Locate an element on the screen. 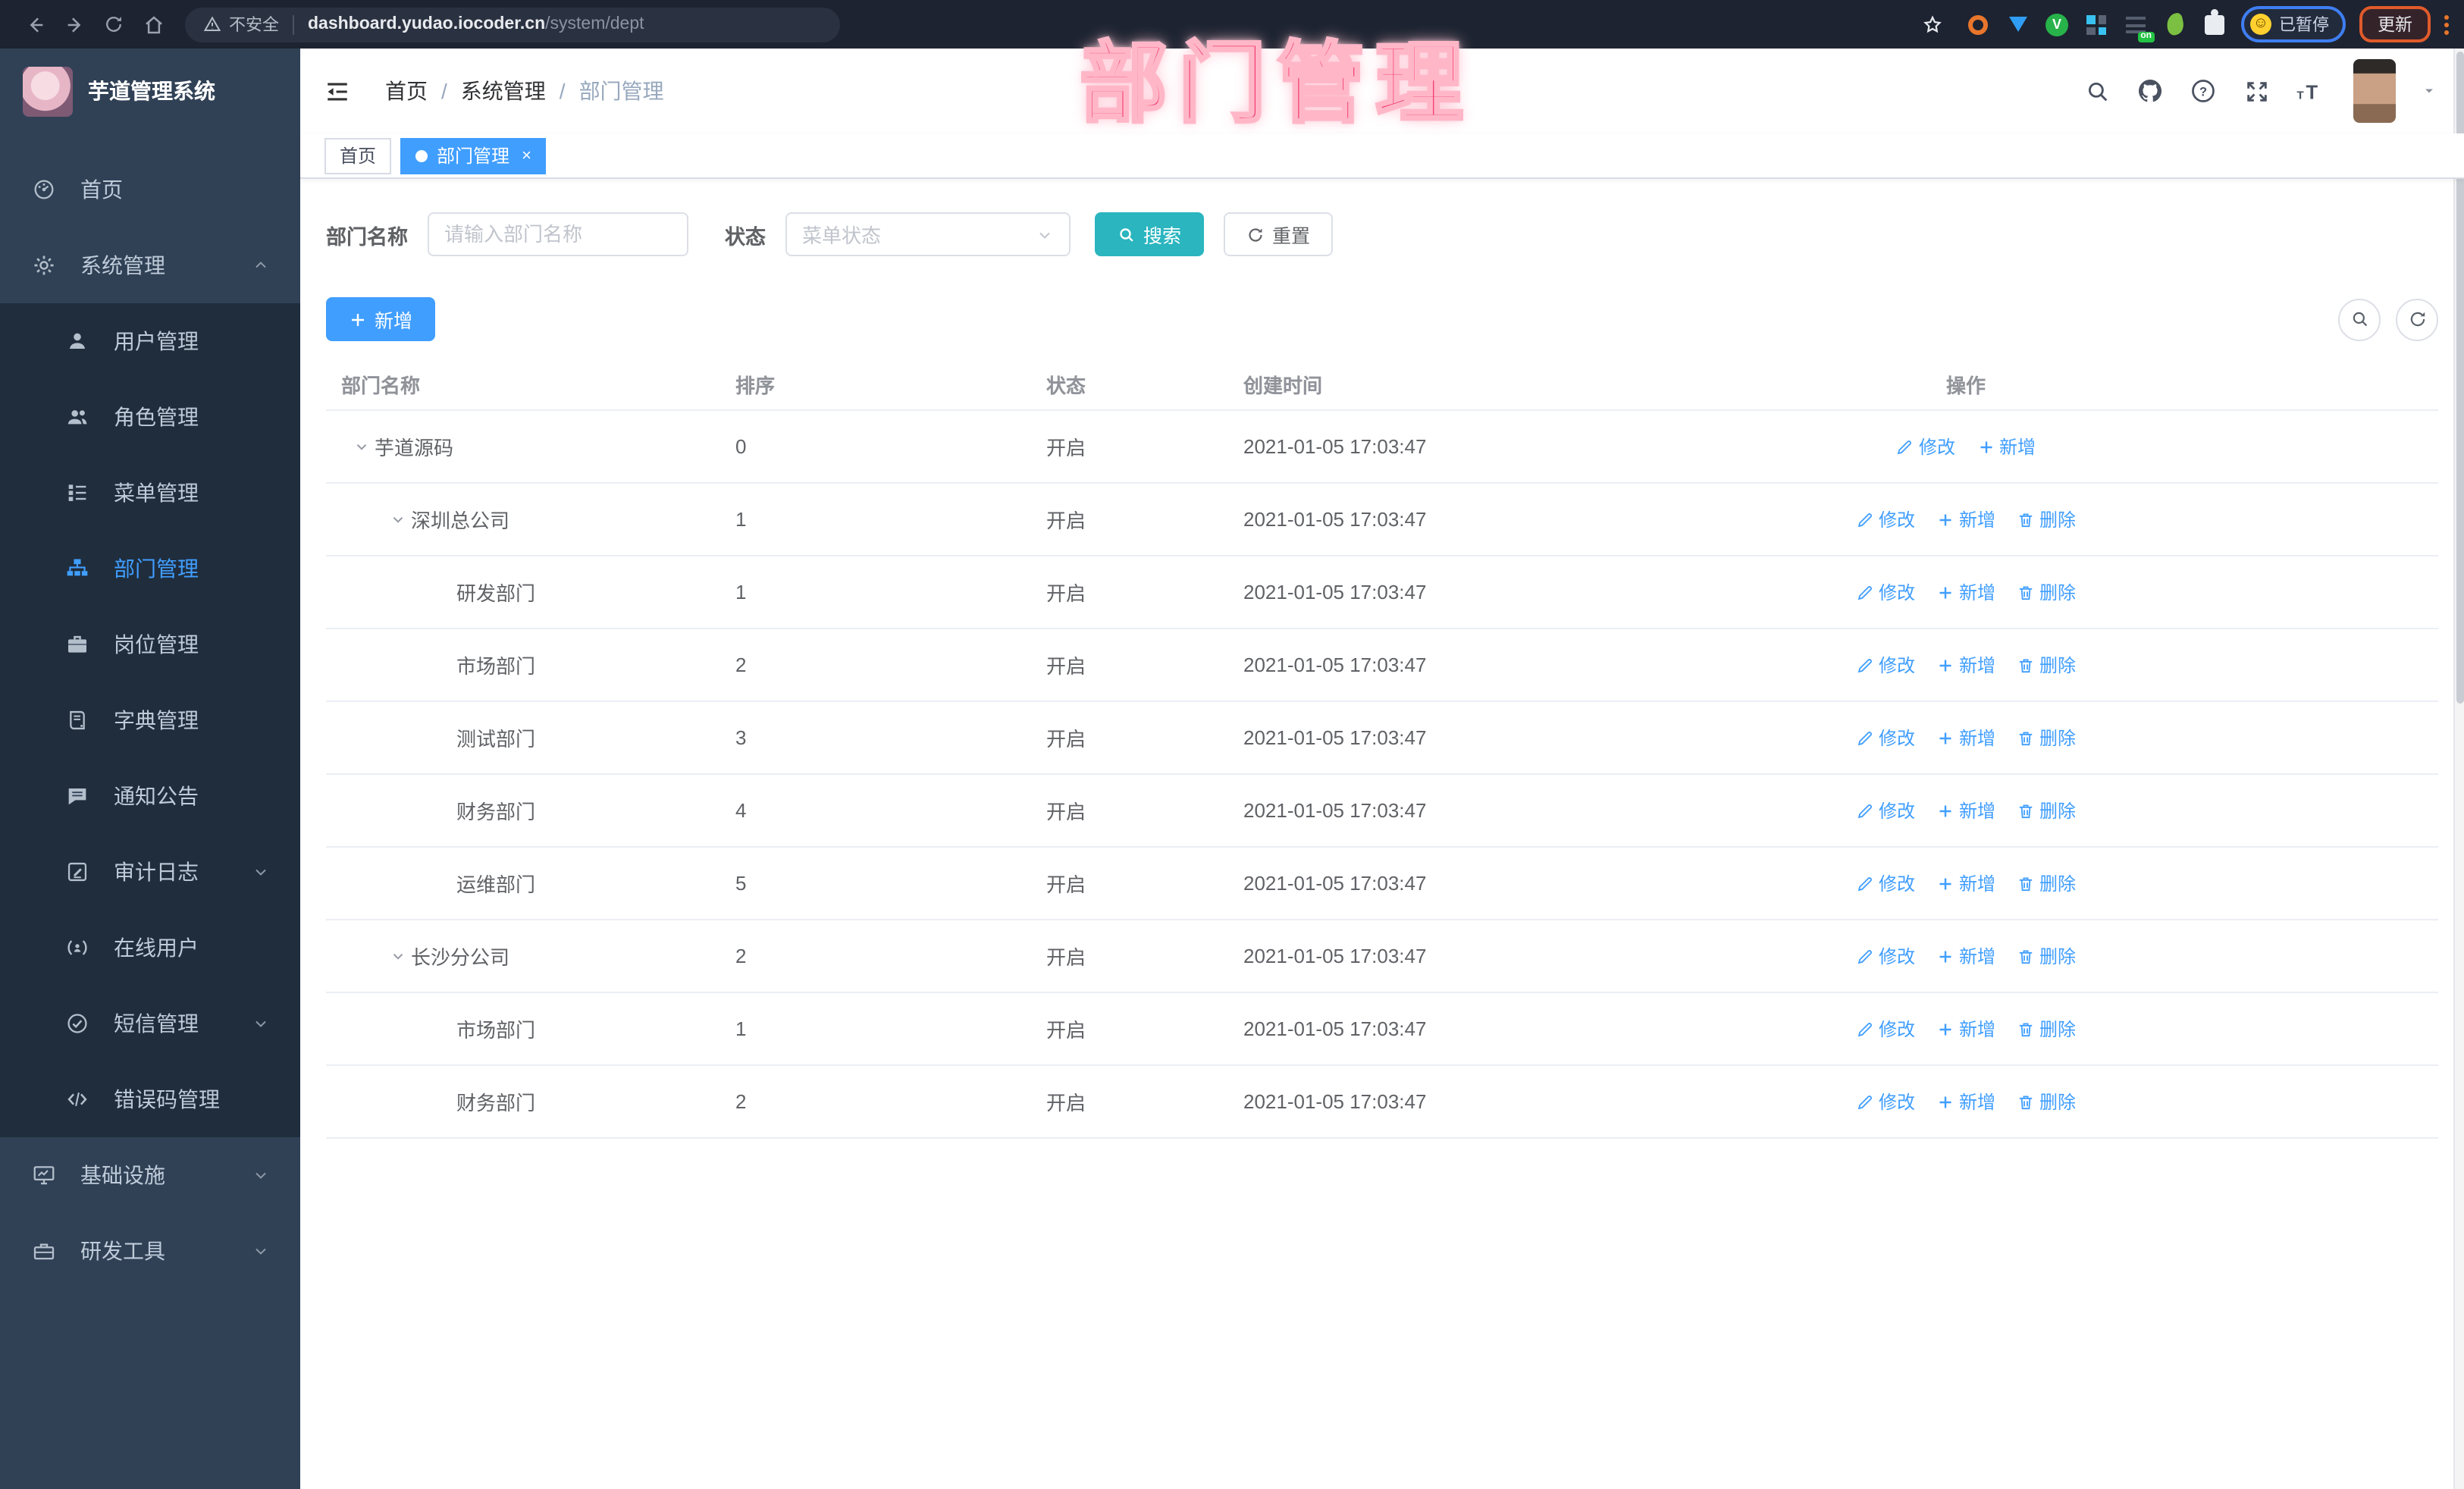  table-row: 运维部门 5 开启 2021-01-05 17:03:47 修改 新增 删除 is located at coordinates (1382, 884).